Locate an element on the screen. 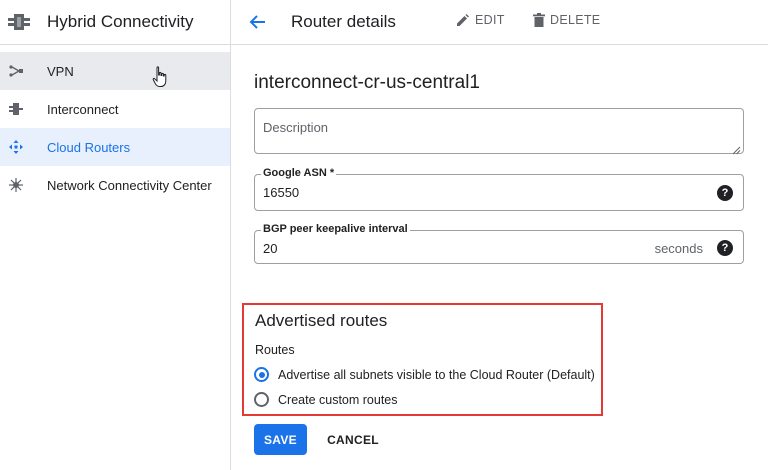 This screenshot has height=470, width=768. sidebar-item-network-connectivity-center: Network Connectivity Center is located at coordinates (115, 185).